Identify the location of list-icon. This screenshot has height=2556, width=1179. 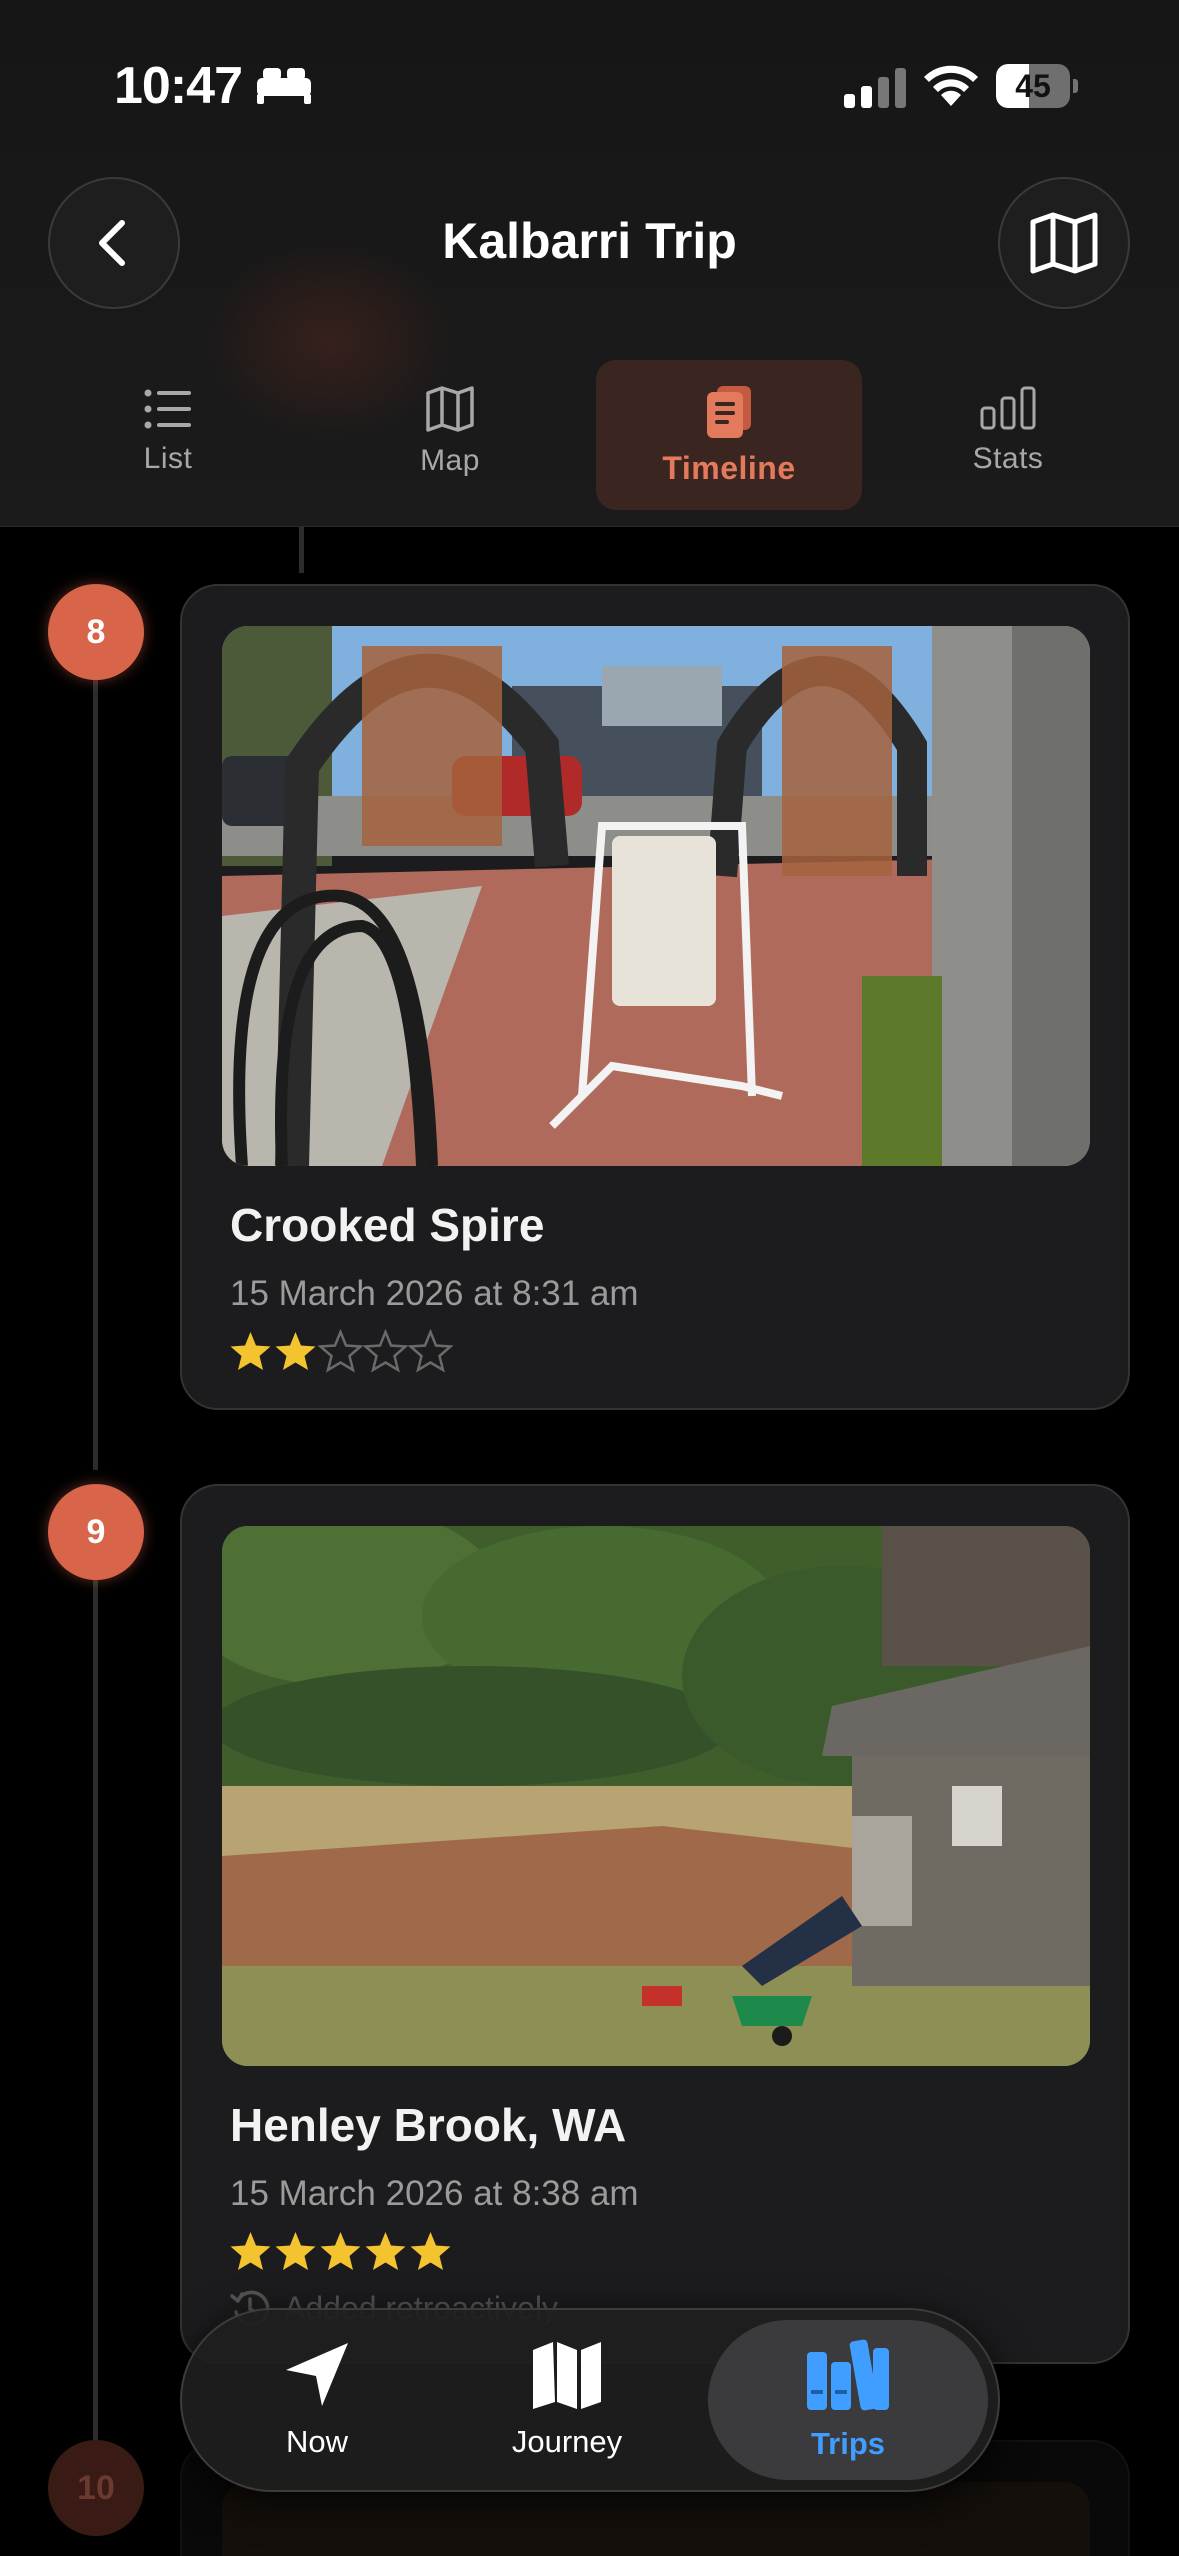
(167, 409).